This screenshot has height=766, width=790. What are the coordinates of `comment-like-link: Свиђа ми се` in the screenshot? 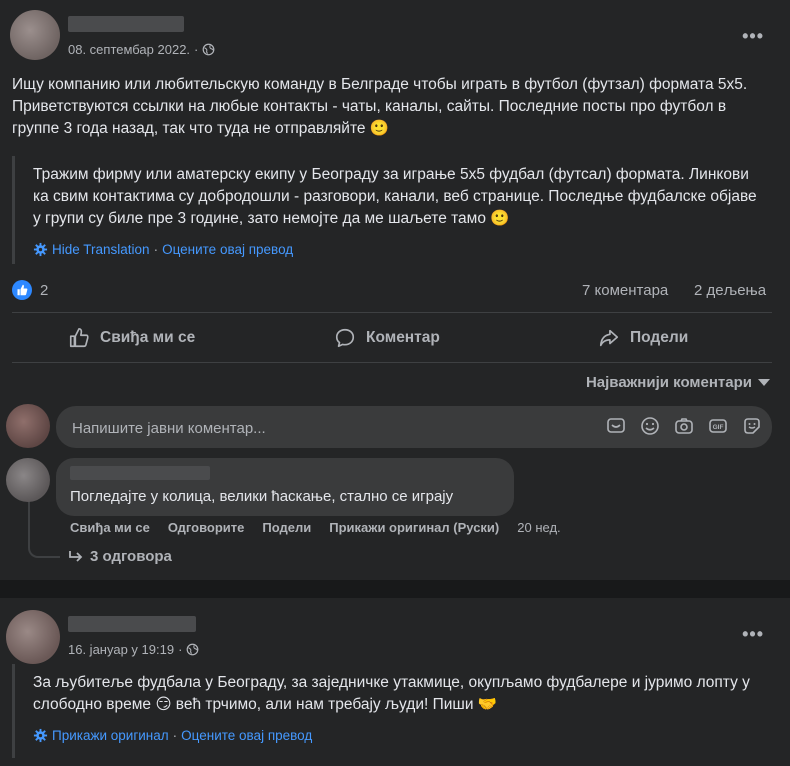 It's located at (110, 527).